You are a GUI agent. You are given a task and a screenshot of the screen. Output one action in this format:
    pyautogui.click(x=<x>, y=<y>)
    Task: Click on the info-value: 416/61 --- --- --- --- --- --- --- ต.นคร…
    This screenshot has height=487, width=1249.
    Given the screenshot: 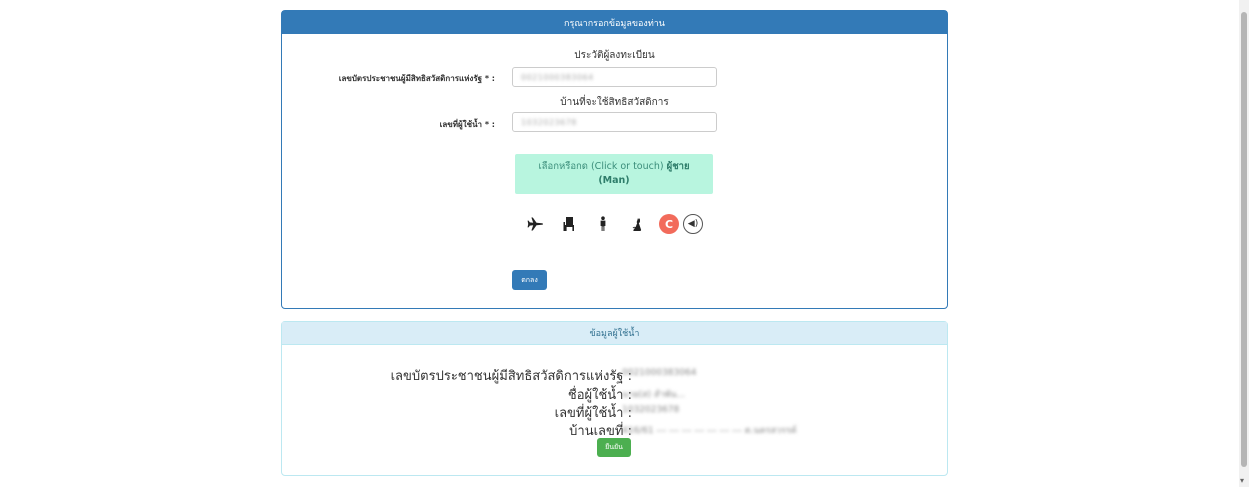 What is the action you would take?
    pyautogui.click(x=709, y=431)
    